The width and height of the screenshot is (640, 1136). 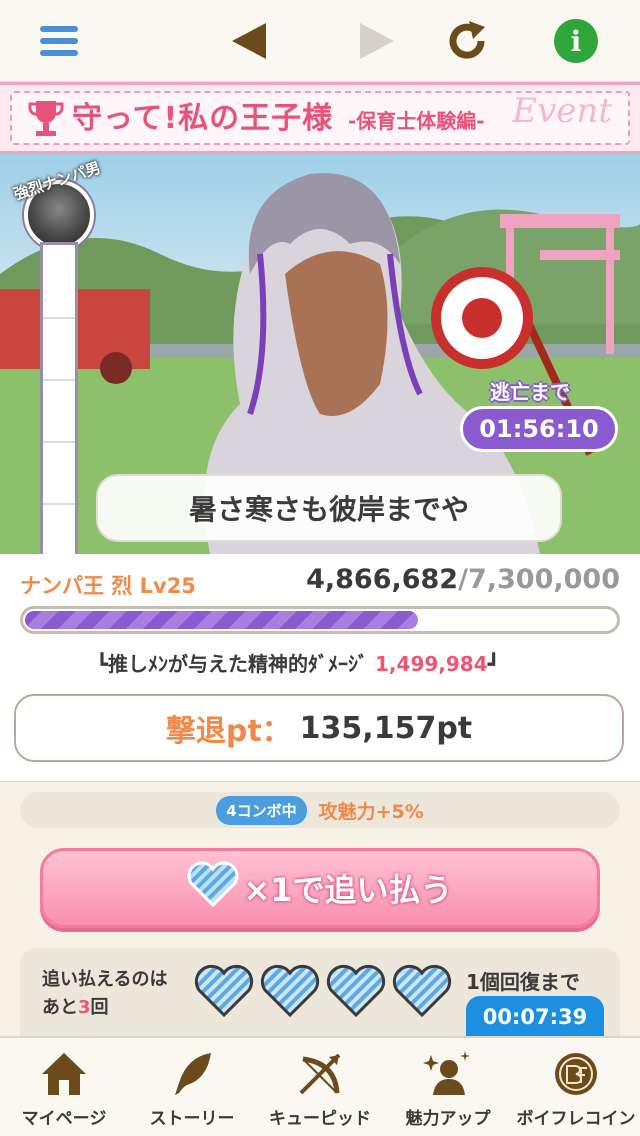 What do you see at coordinates (493, 664) in the screenshot?
I see `damage-end: ┛` at bounding box center [493, 664].